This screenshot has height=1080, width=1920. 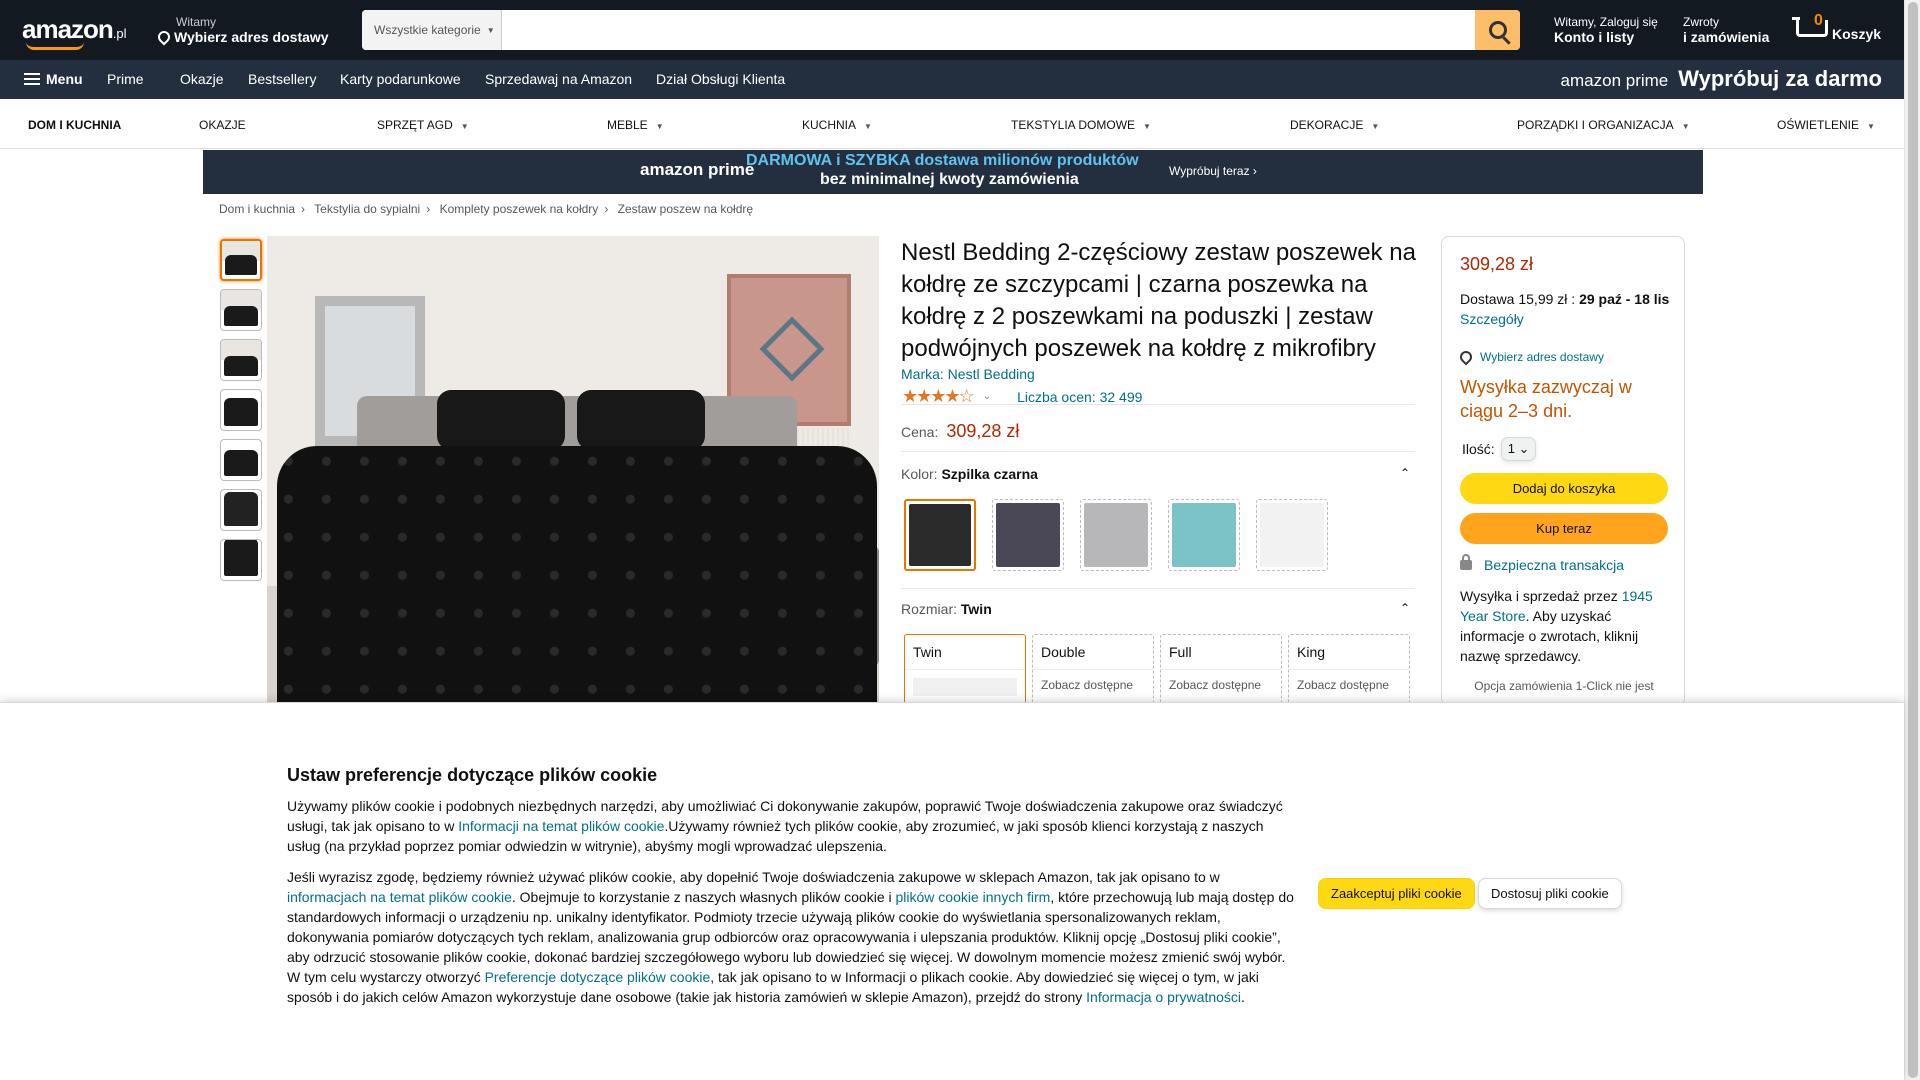 What do you see at coordinates (829, 125) in the screenshot?
I see `category-label: KUCHNIA` at bounding box center [829, 125].